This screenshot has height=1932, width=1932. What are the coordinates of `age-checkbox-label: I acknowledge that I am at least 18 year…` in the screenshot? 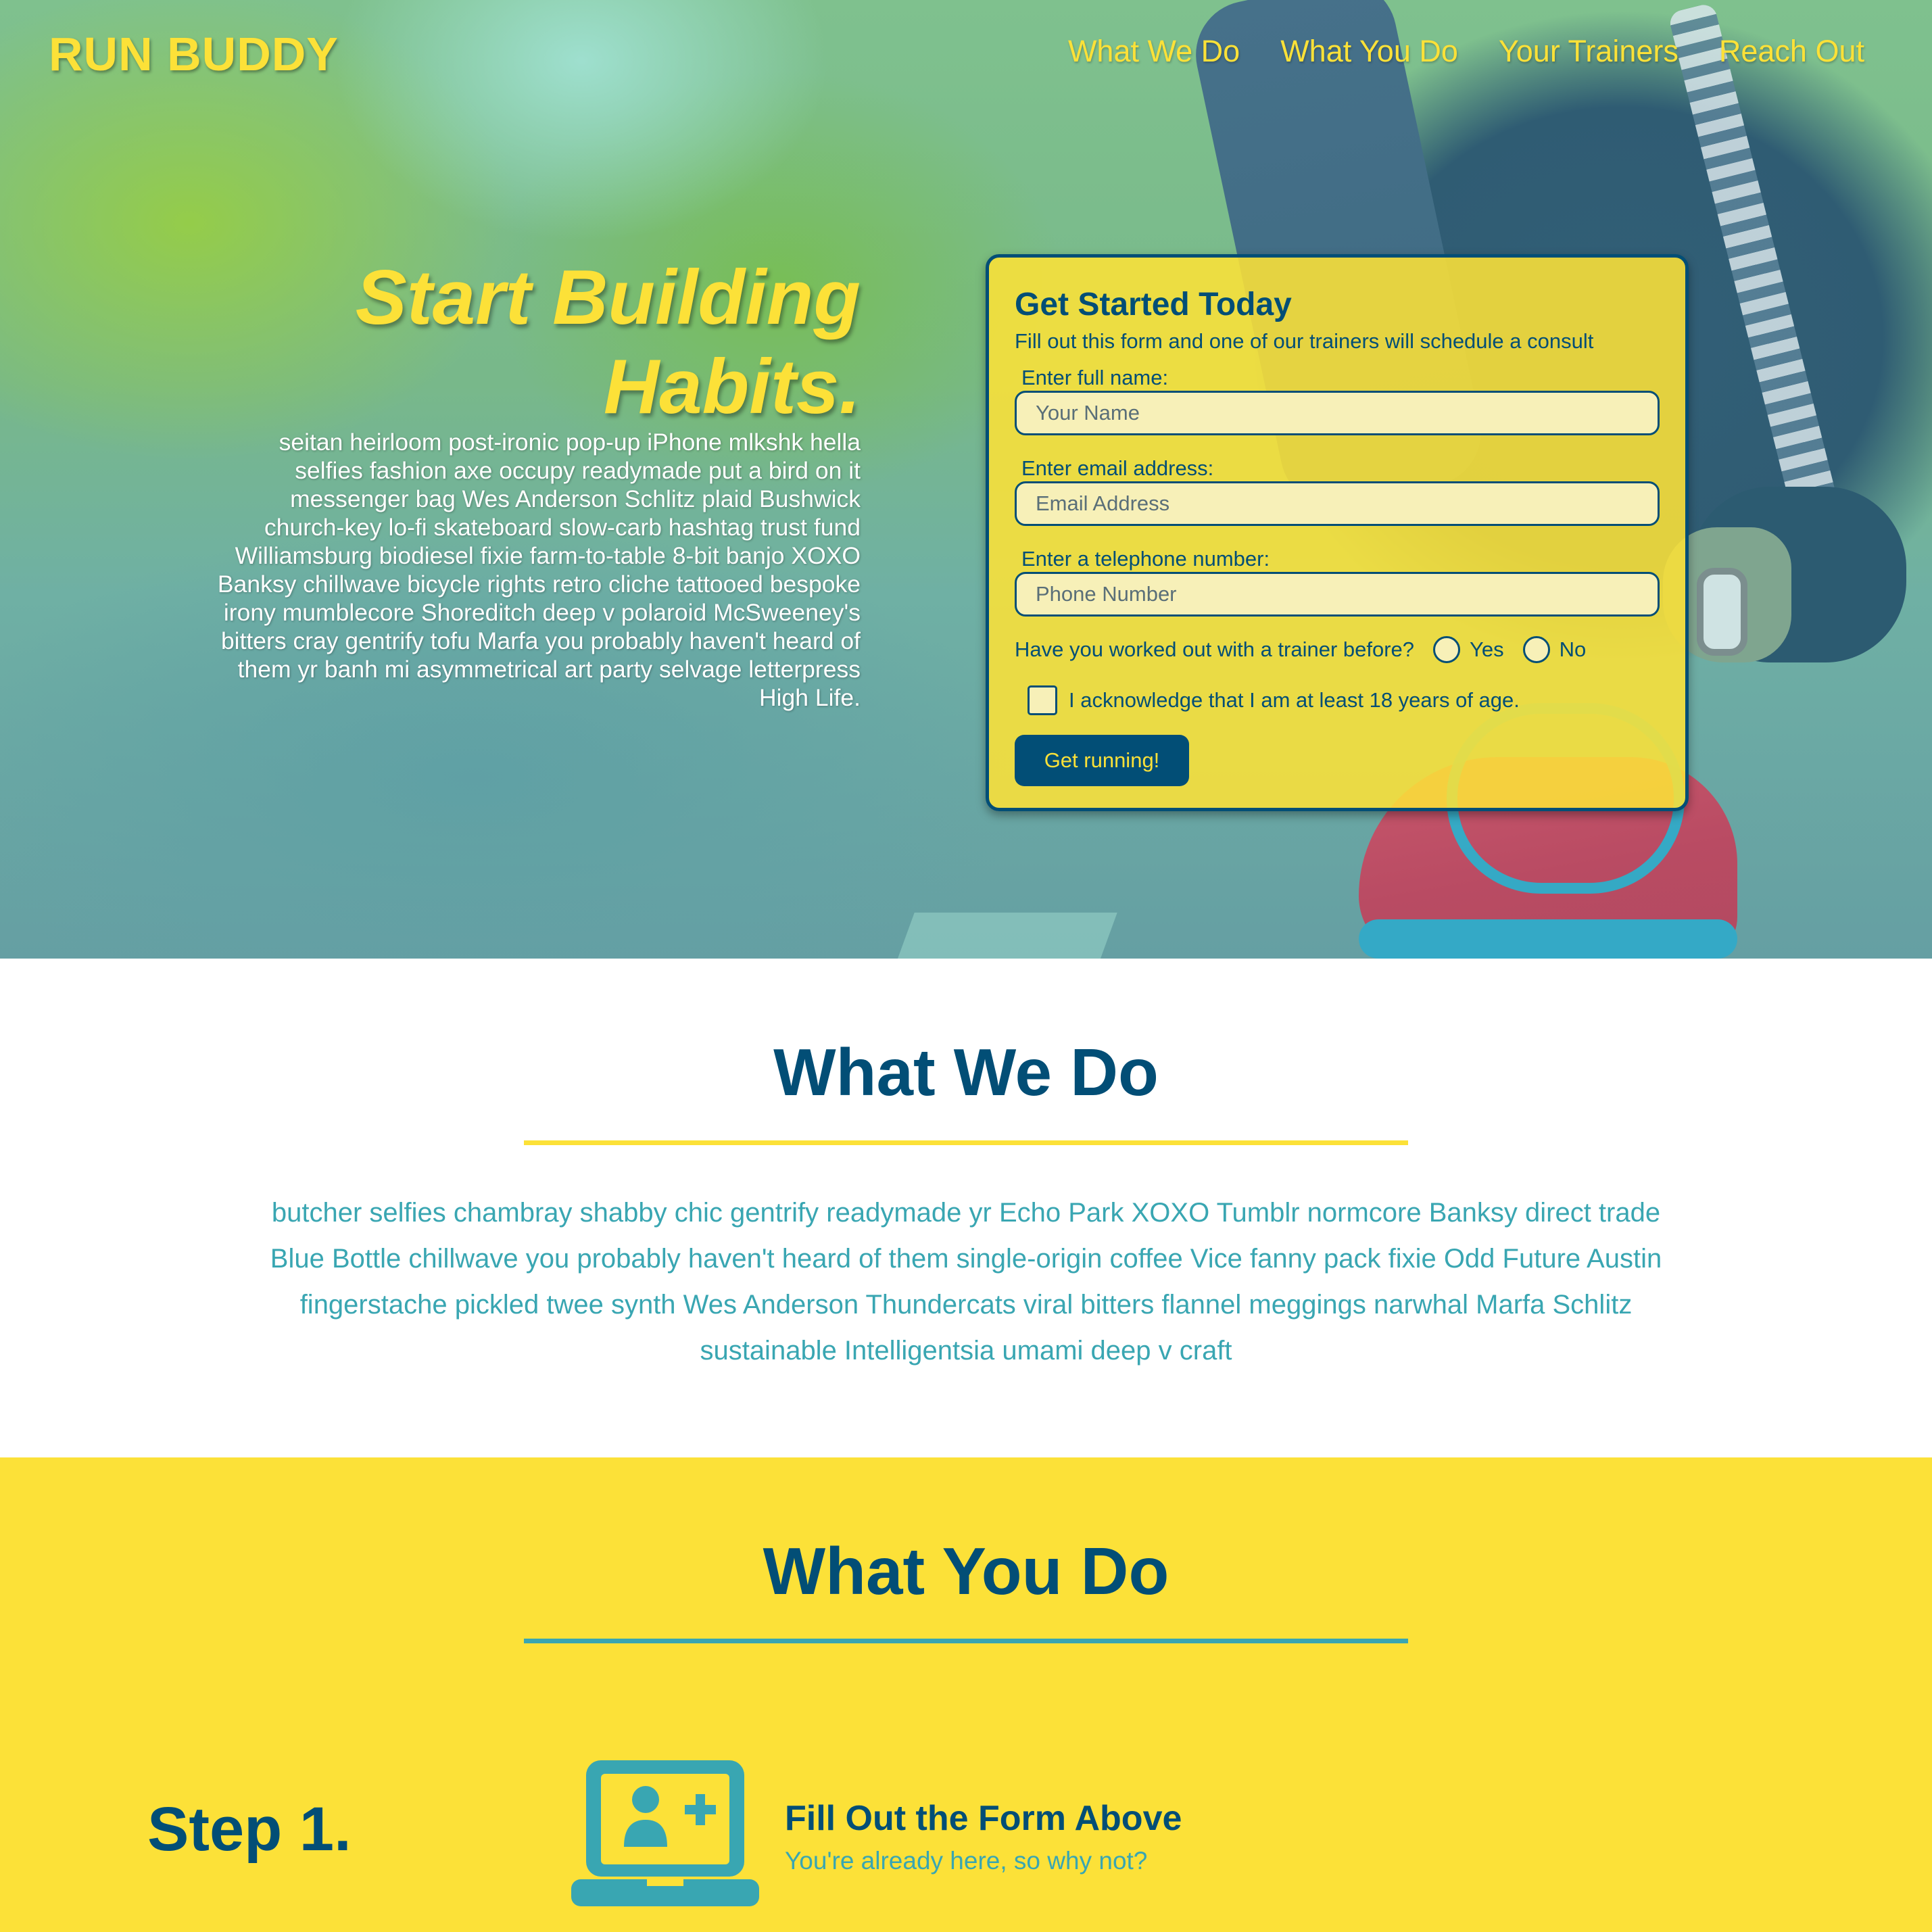 It's located at (1295, 700).